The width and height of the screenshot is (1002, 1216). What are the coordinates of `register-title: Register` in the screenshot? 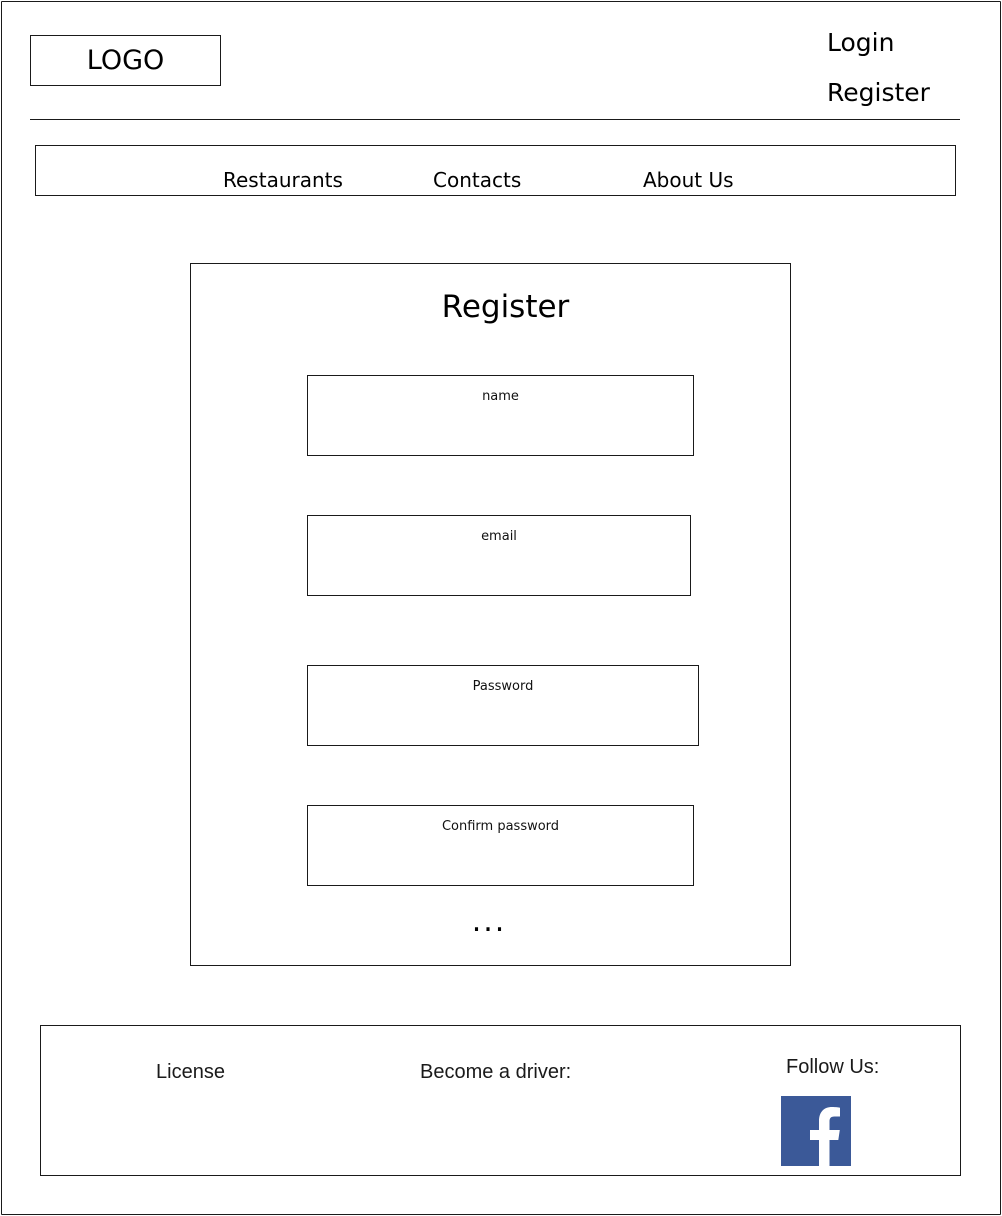 It's located at (505, 307).